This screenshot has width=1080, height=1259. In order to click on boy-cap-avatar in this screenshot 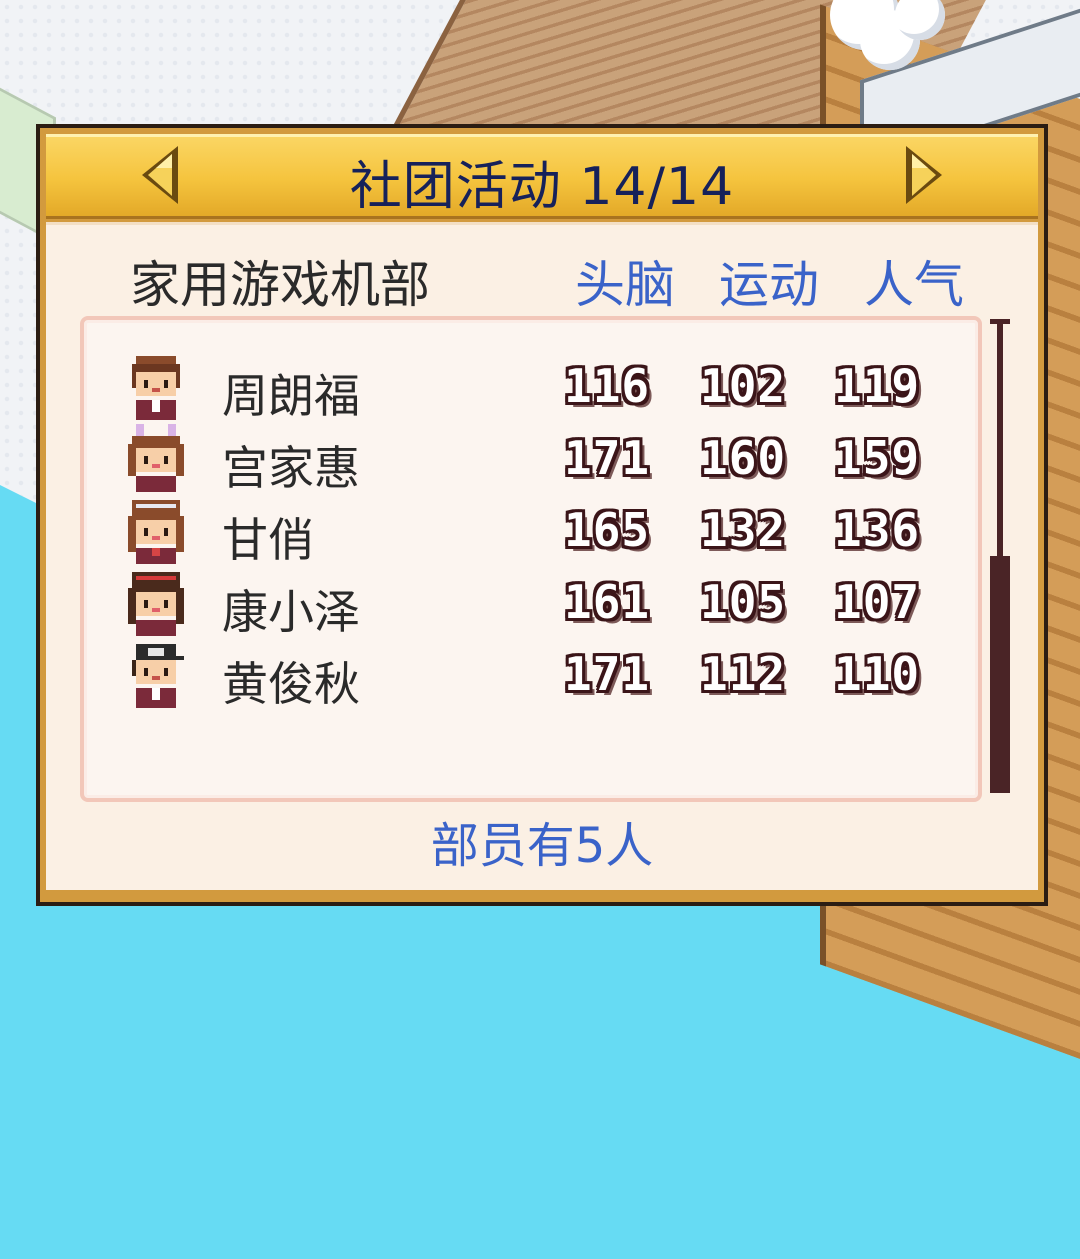, I will do `click(156, 674)`.